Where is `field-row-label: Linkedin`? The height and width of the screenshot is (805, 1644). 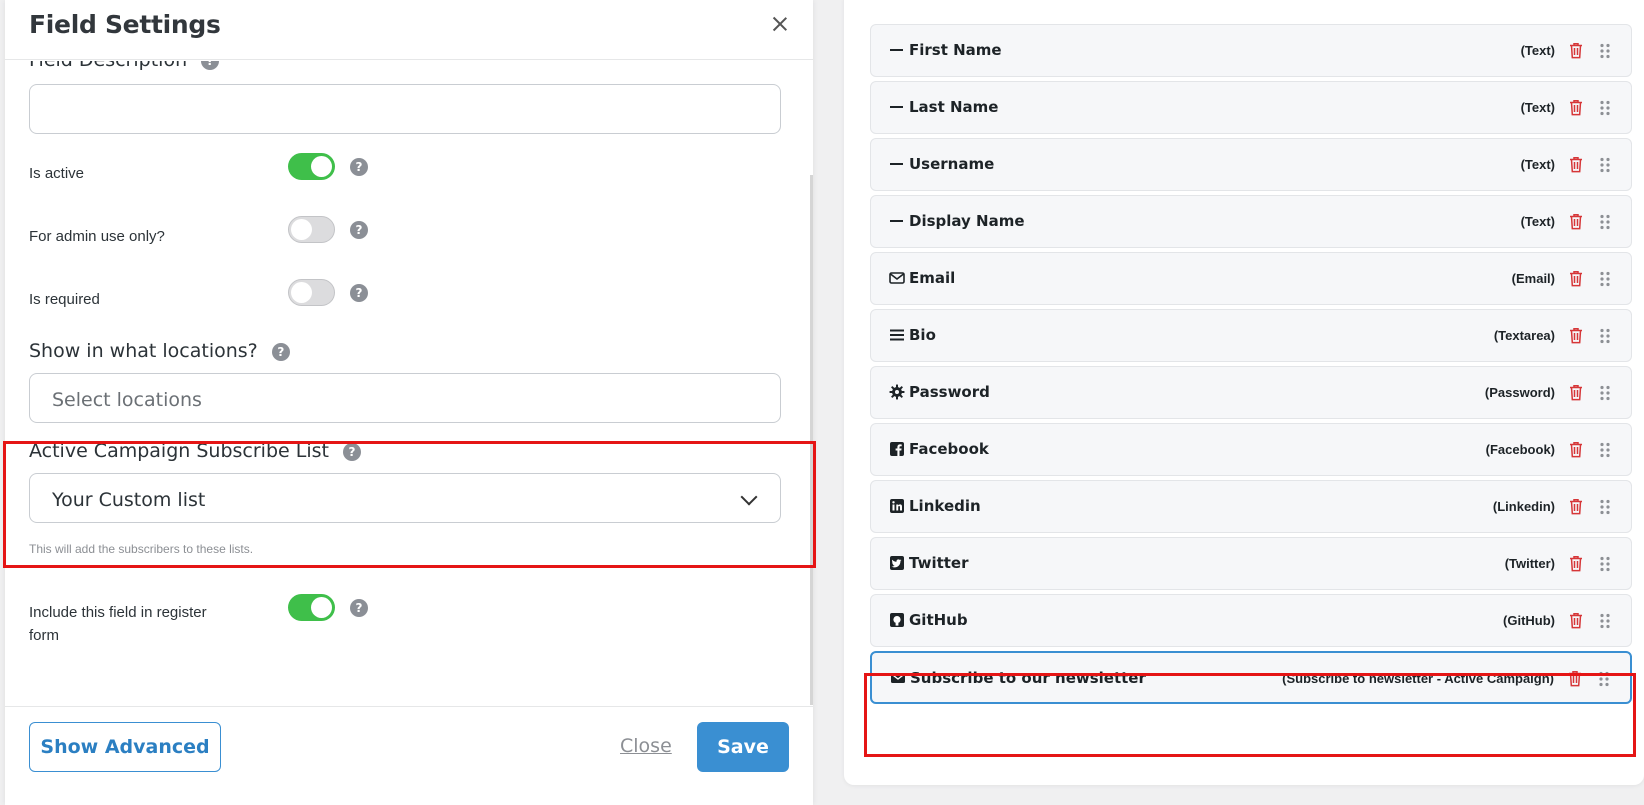 field-row-label: Linkedin is located at coordinates (945, 506).